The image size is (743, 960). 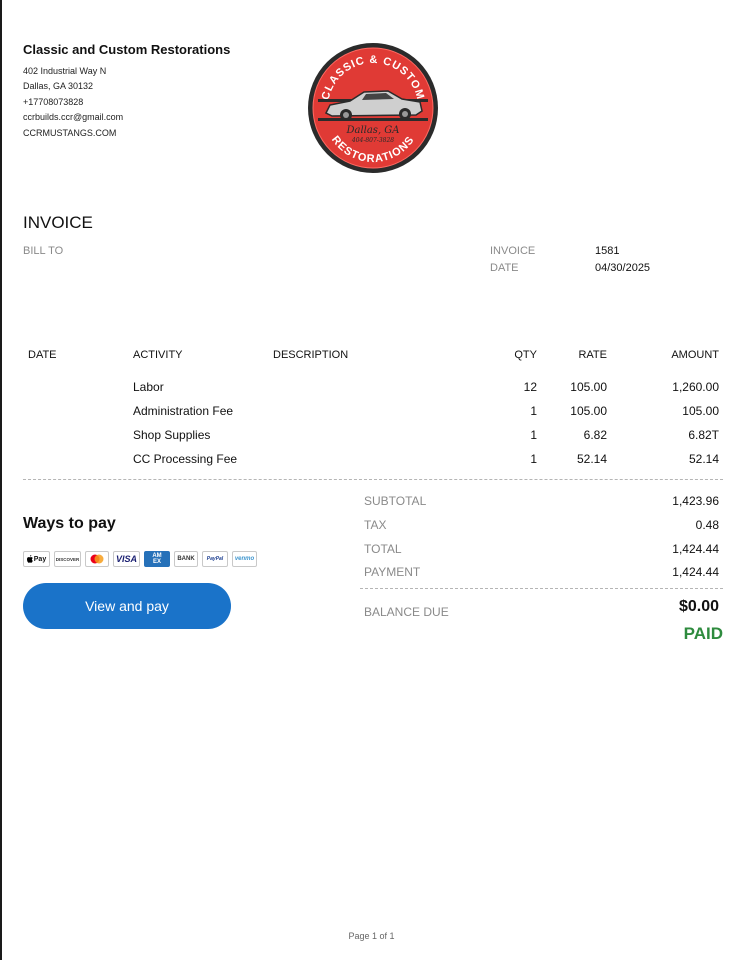 I want to click on bank-icon: BANK, so click(x=186, y=559).